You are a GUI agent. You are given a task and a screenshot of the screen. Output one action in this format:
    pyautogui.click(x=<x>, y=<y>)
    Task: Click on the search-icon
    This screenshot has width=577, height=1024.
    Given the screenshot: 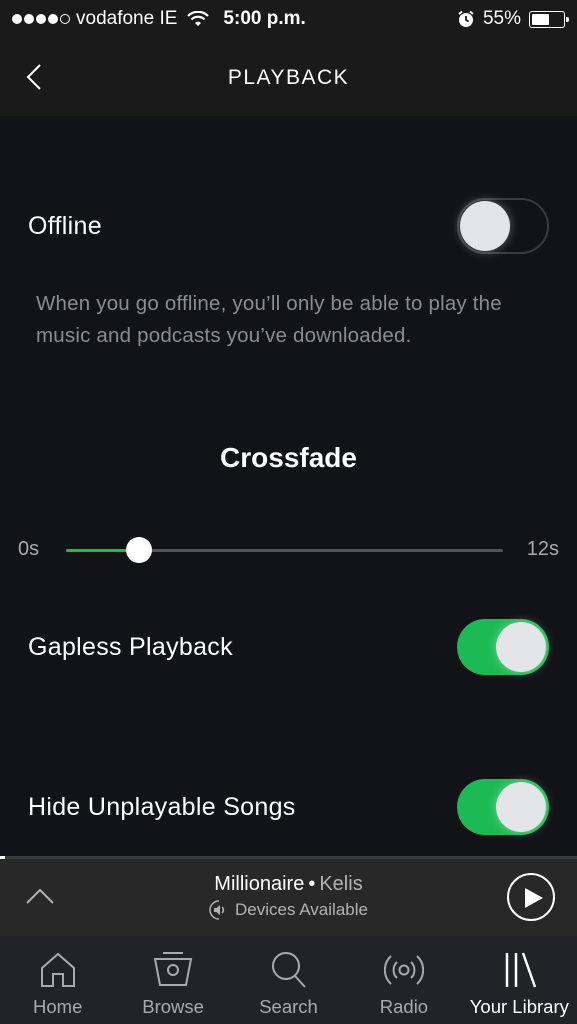 What is the action you would take?
    pyautogui.click(x=288, y=970)
    